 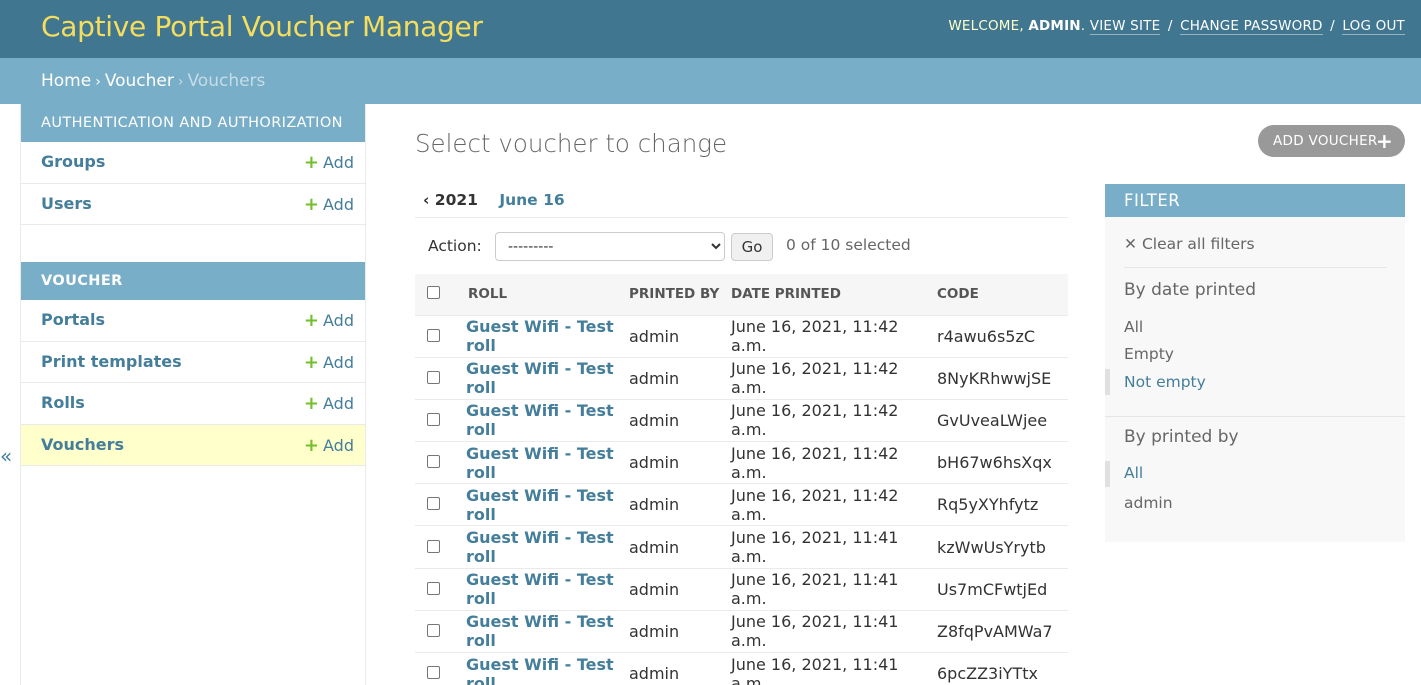 What do you see at coordinates (994, 378) in the screenshot?
I see `code-cell: 8NyKRhwwjSE` at bounding box center [994, 378].